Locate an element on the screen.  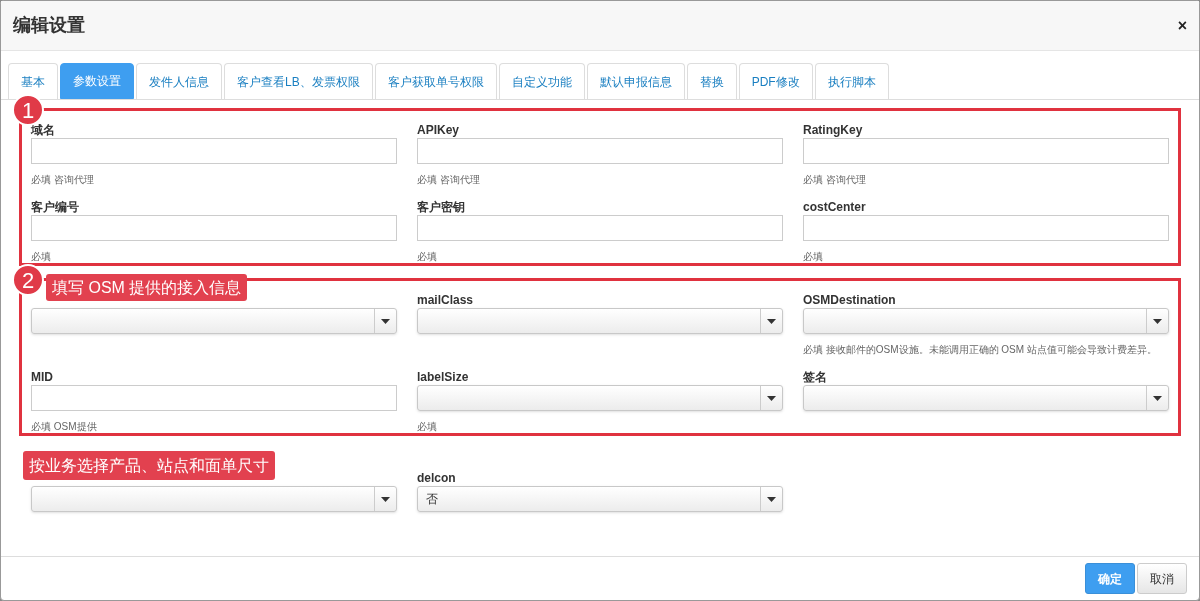
tab: 自定义功能 is located at coordinates (541, 81).